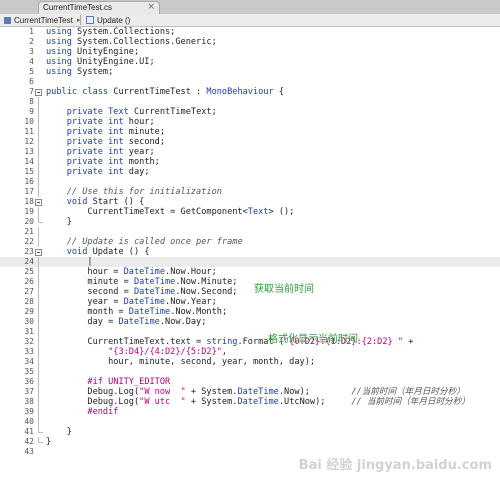  Describe the element at coordinates (31, 51) in the screenshot. I see `line-number: 3` at that location.